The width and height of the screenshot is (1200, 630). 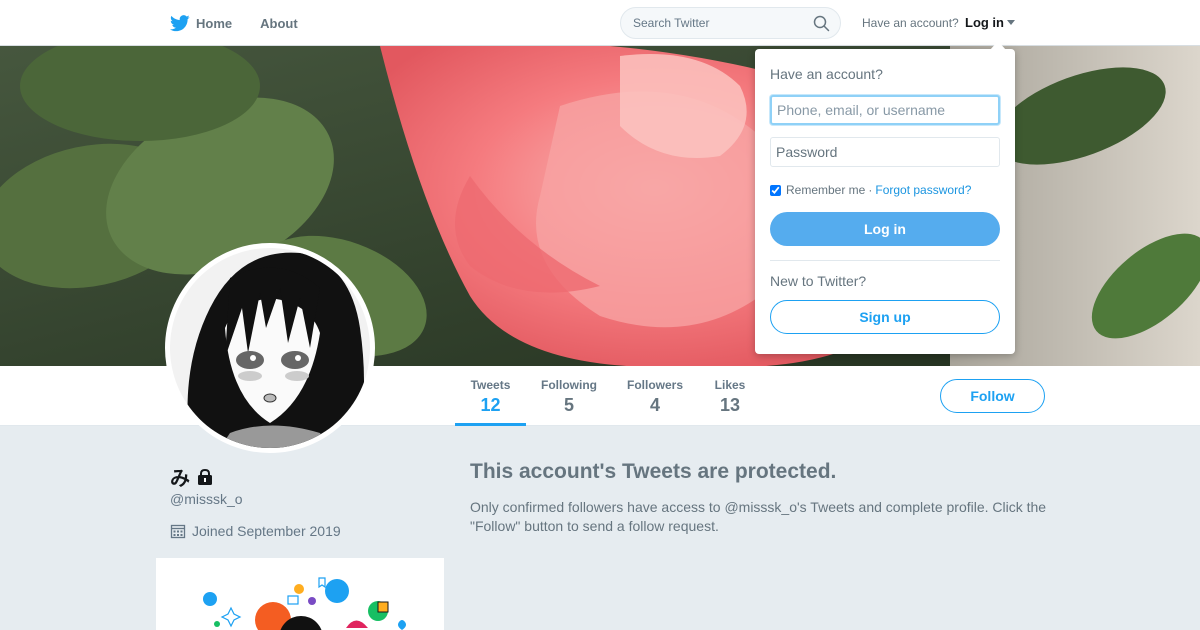 What do you see at coordinates (730, 405) in the screenshot?
I see `stat-likes-value: 13` at bounding box center [730, 405].